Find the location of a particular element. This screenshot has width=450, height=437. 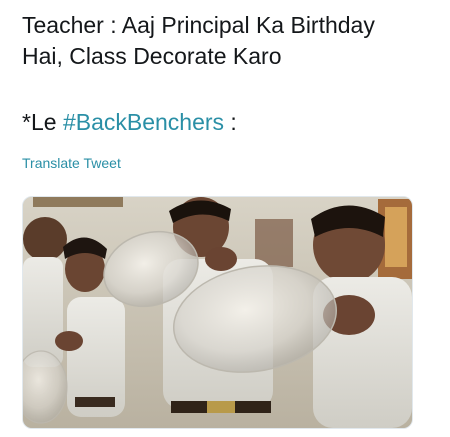

translate-tweet-link: Translate Tweet is located at coordinates (71, 163).